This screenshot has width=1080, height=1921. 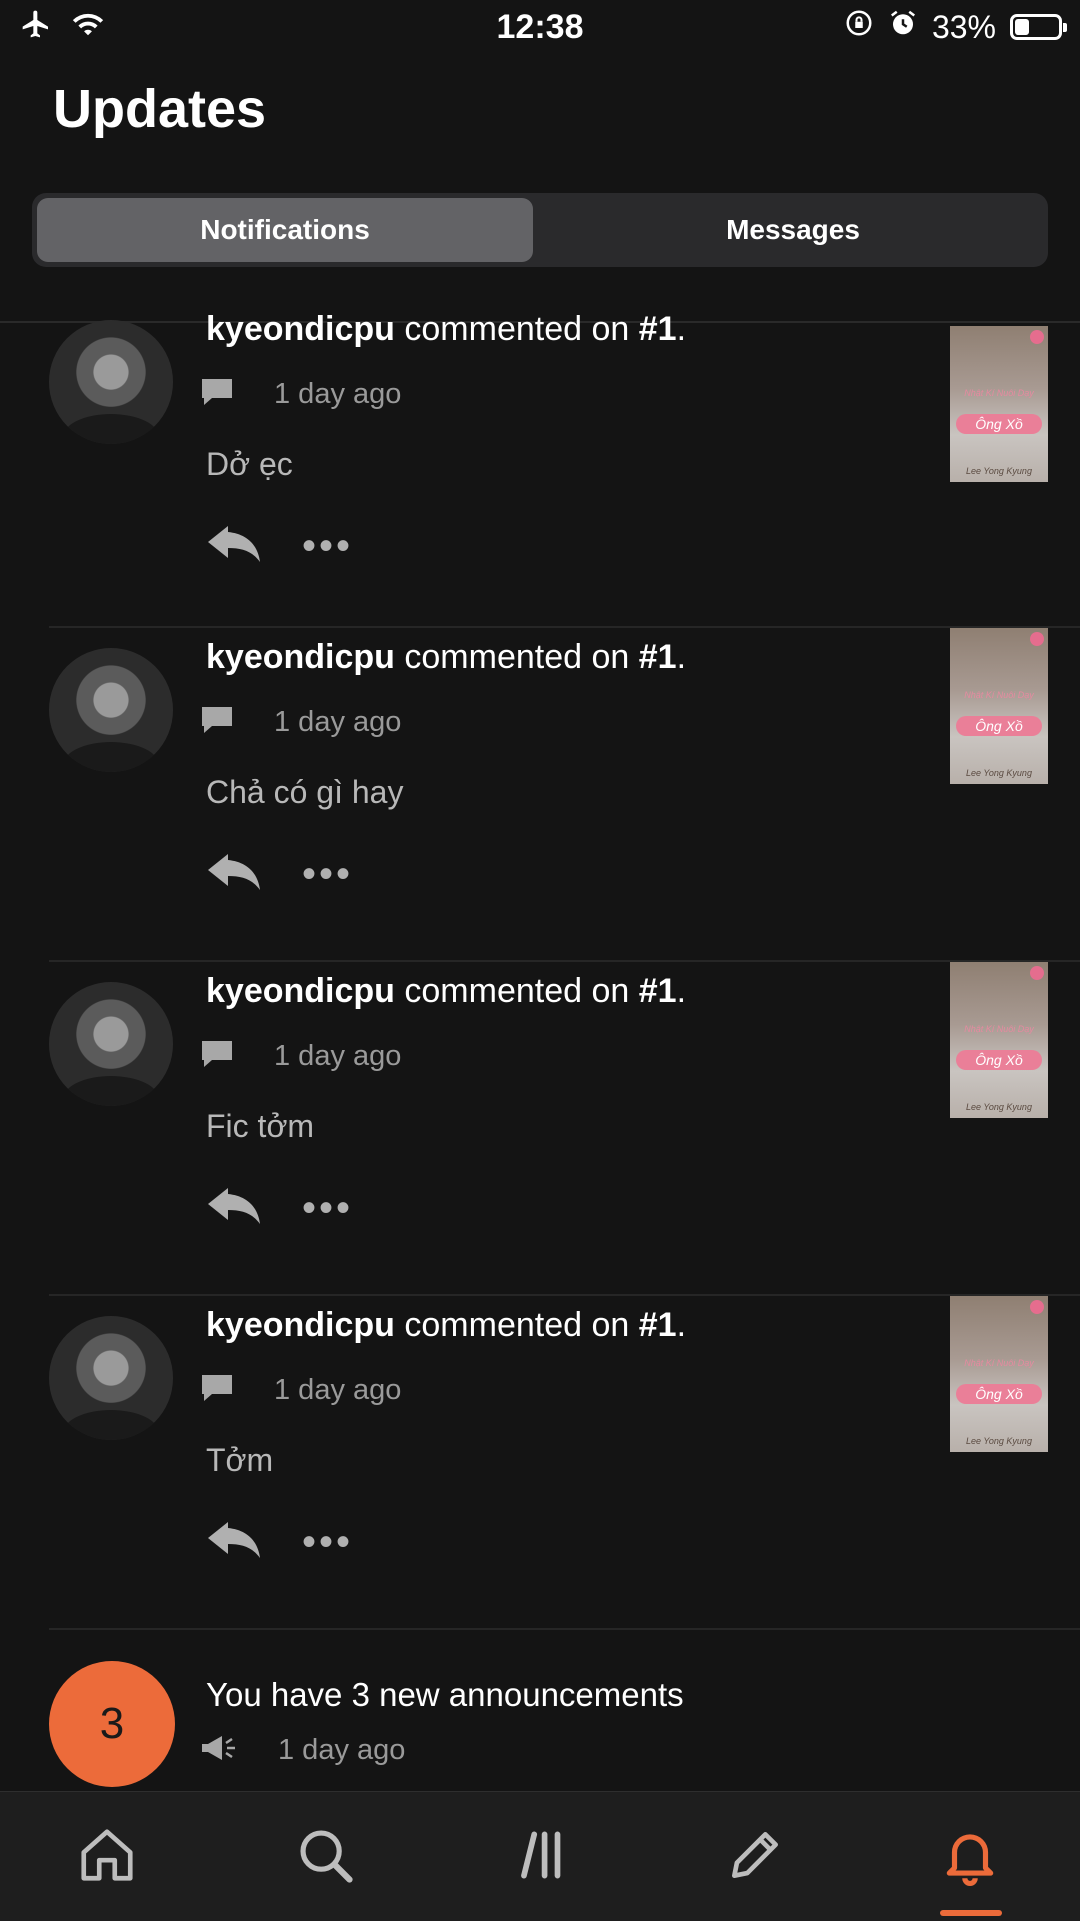 What do you see at coordinates (963, 26) in the screenshot?
I see `battery-percent: 33%` at bounding box center [963, 26].